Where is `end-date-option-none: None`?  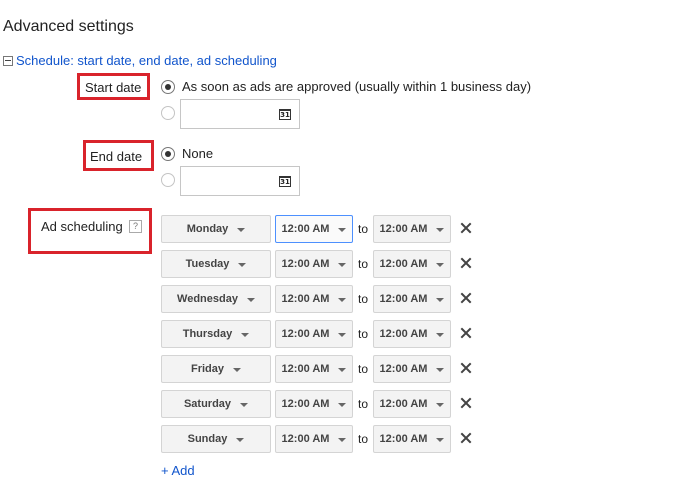 end-date-option-none: None is located at coordinates (187, 153).